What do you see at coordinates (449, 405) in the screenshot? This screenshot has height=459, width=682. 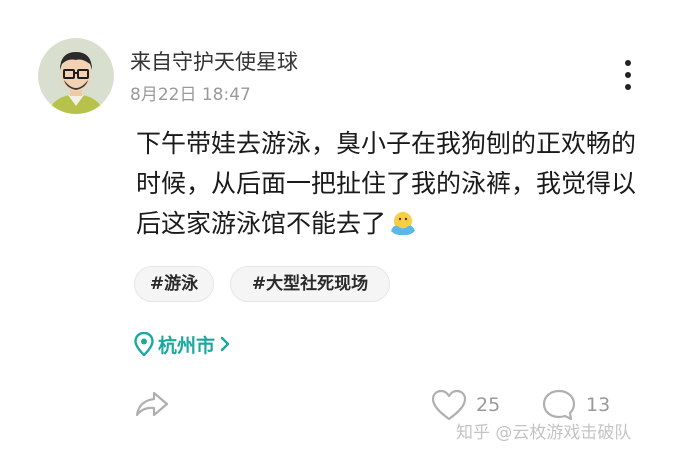 I see `heart-icon` at bounding box center [449, 405].